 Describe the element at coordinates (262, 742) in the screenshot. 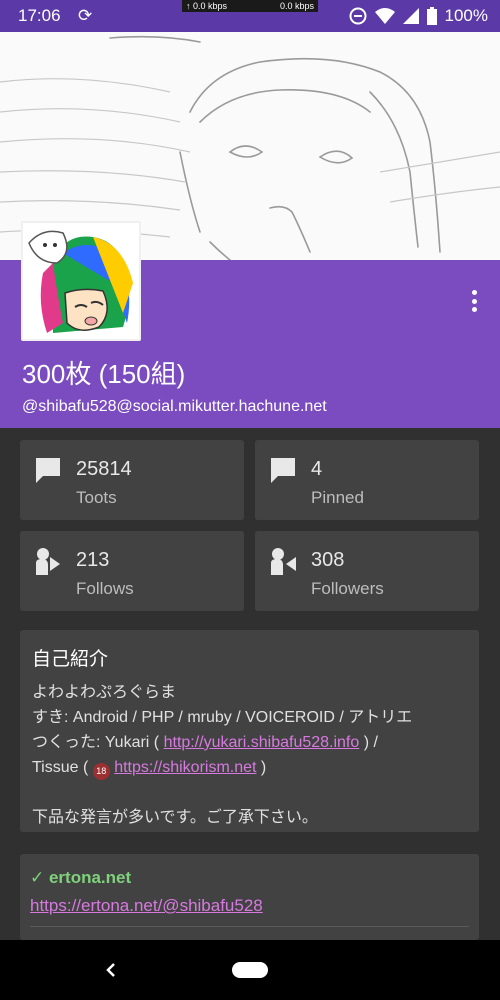

I see `yukari-link: http://yukari.shibafu528.info` at that location.